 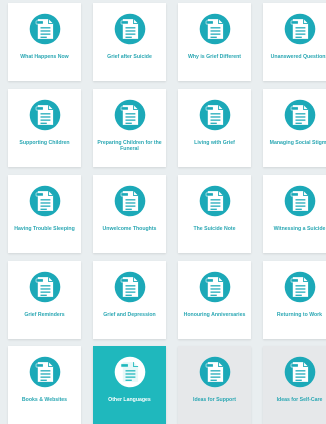 I want to click on tile-label: Ideas for Self-Care, so click(x=299, y=400).